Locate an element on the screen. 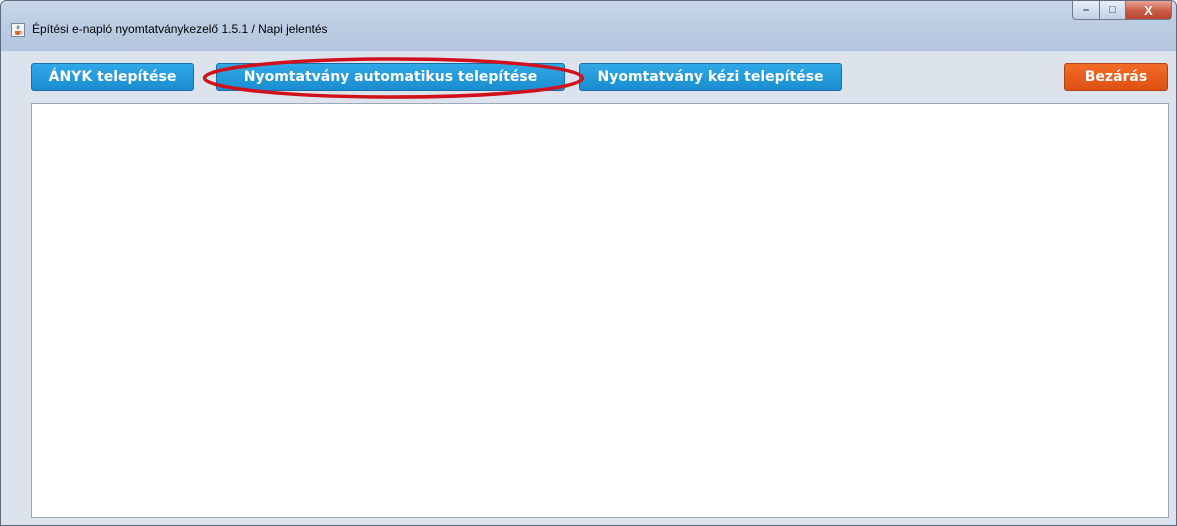 The height and width of the screenshot is (526, 1177). close-icon: X is located at coordinates (1148, 10).